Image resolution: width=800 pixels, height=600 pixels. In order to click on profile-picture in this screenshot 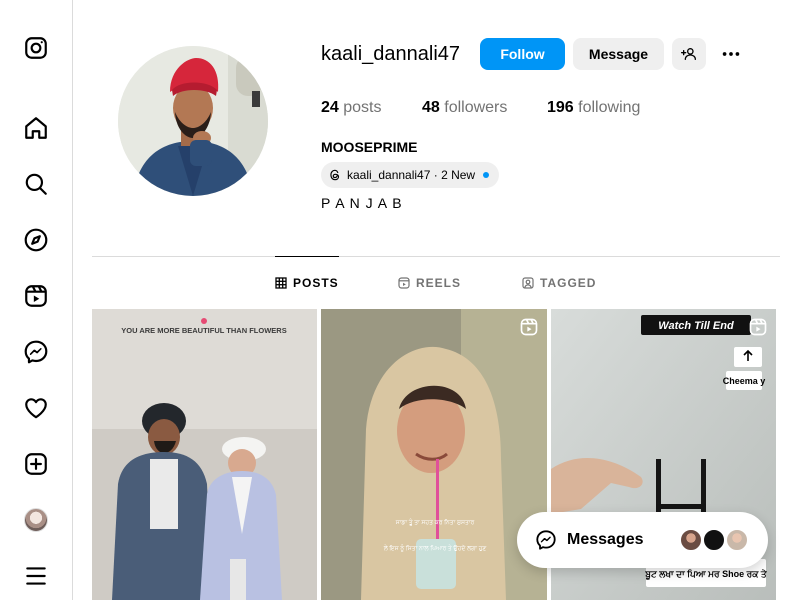, I will do `click(193, 121)`.